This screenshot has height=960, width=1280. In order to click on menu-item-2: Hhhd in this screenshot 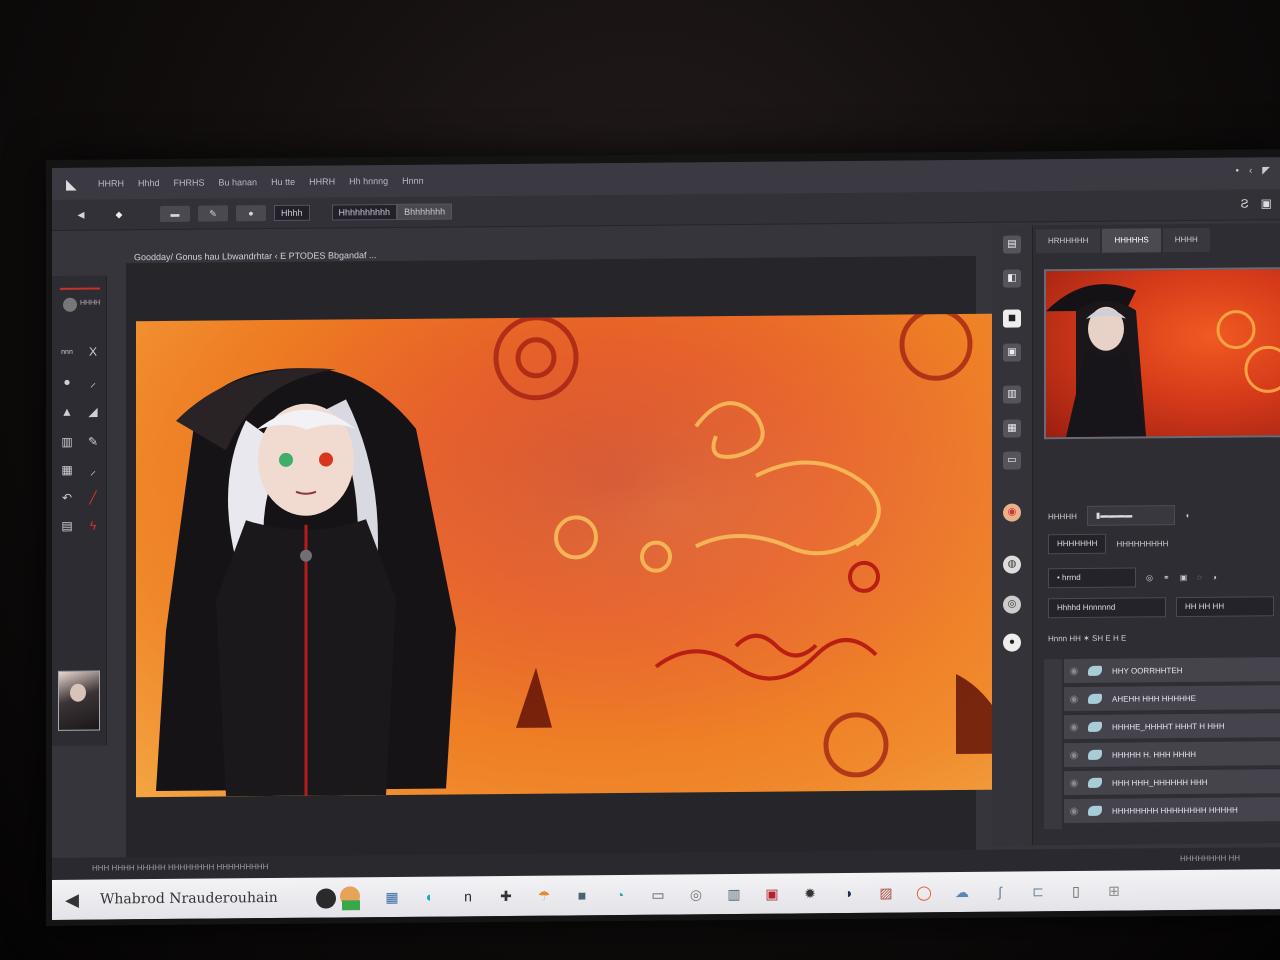, I will do `click(149, 183)`.